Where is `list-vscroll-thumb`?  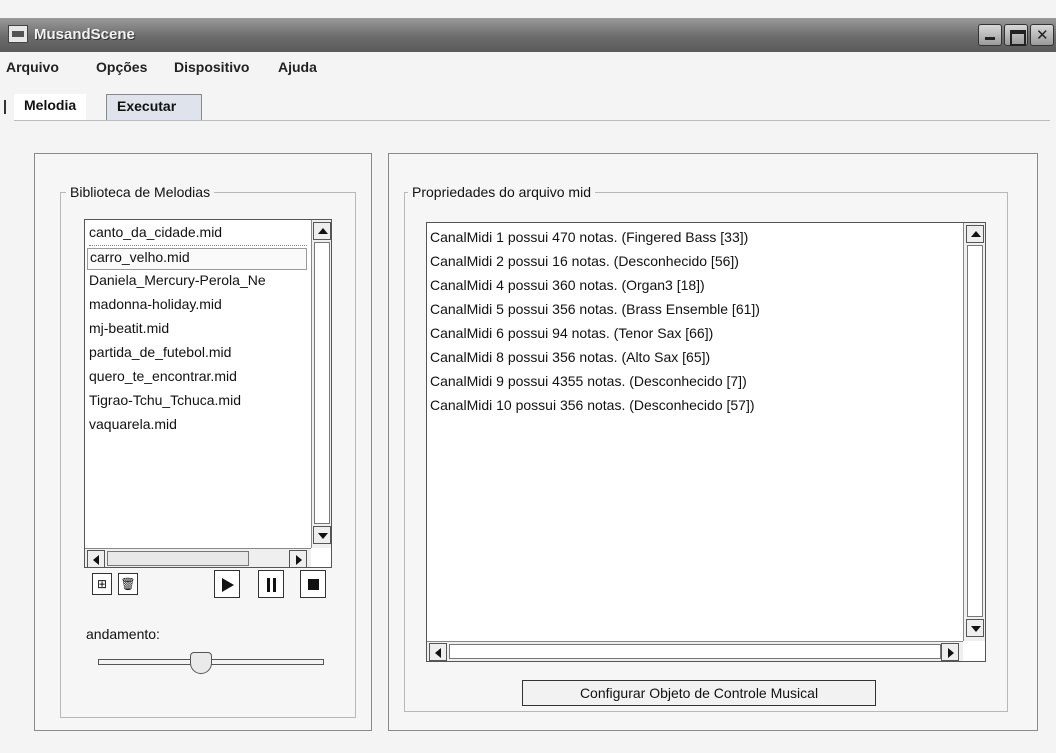 list-vscroll-thumb is located at coordinates (322, 383).